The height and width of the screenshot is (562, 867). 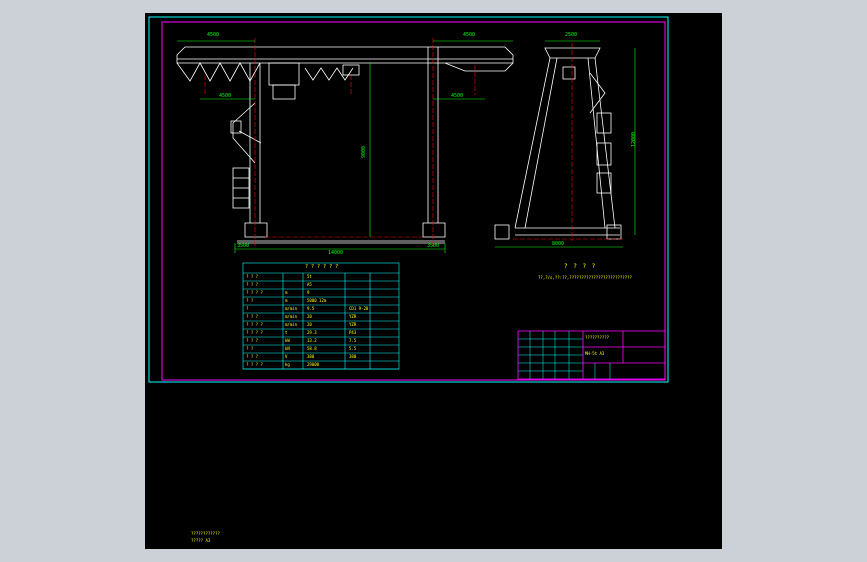 What do you see at coordinates (312, 348) in the screenshot?
I see `spec-cell: 58.8` at bounding box center [312, 348].